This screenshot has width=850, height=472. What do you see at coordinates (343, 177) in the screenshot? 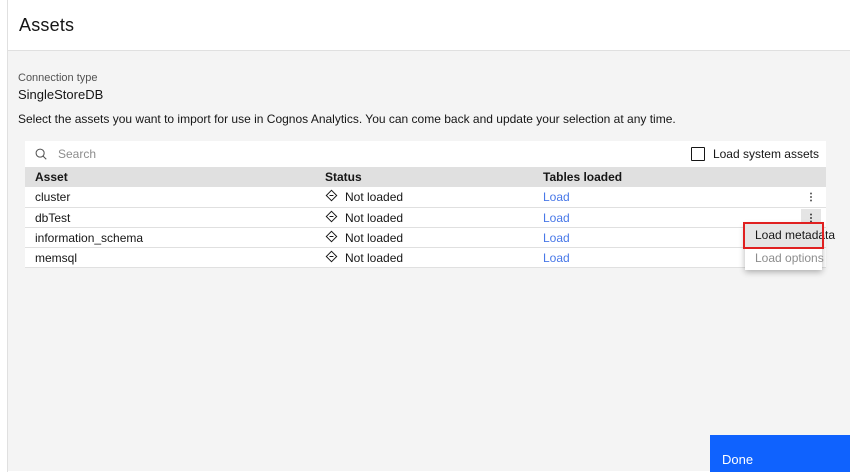
I see `column-header-status: Status` at bounding box center [343, 177].